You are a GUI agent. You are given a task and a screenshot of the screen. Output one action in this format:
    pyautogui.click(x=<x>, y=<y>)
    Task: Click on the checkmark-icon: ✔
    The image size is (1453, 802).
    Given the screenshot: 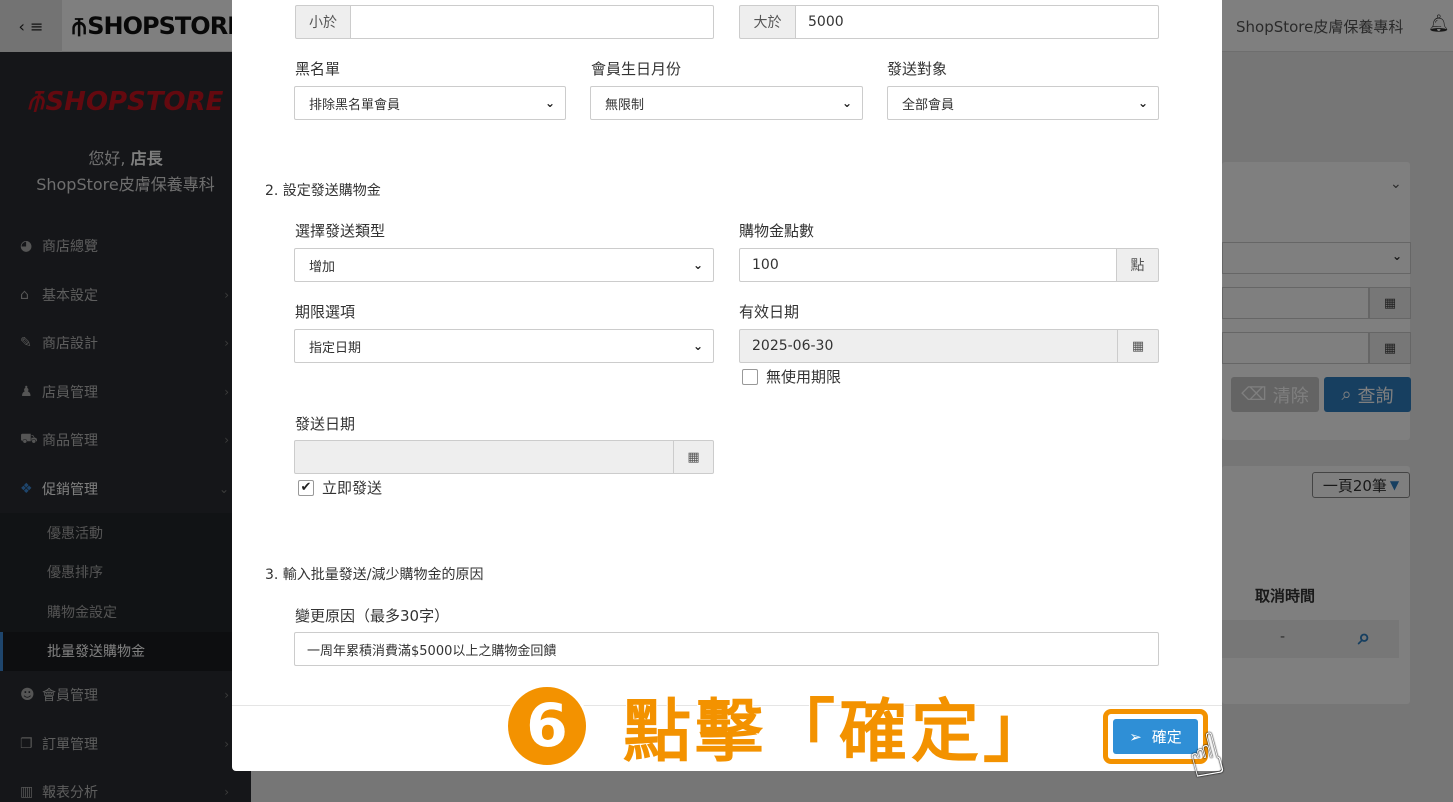 What is the action you would take?
    pyautogui.click(x=306, y=487)
    